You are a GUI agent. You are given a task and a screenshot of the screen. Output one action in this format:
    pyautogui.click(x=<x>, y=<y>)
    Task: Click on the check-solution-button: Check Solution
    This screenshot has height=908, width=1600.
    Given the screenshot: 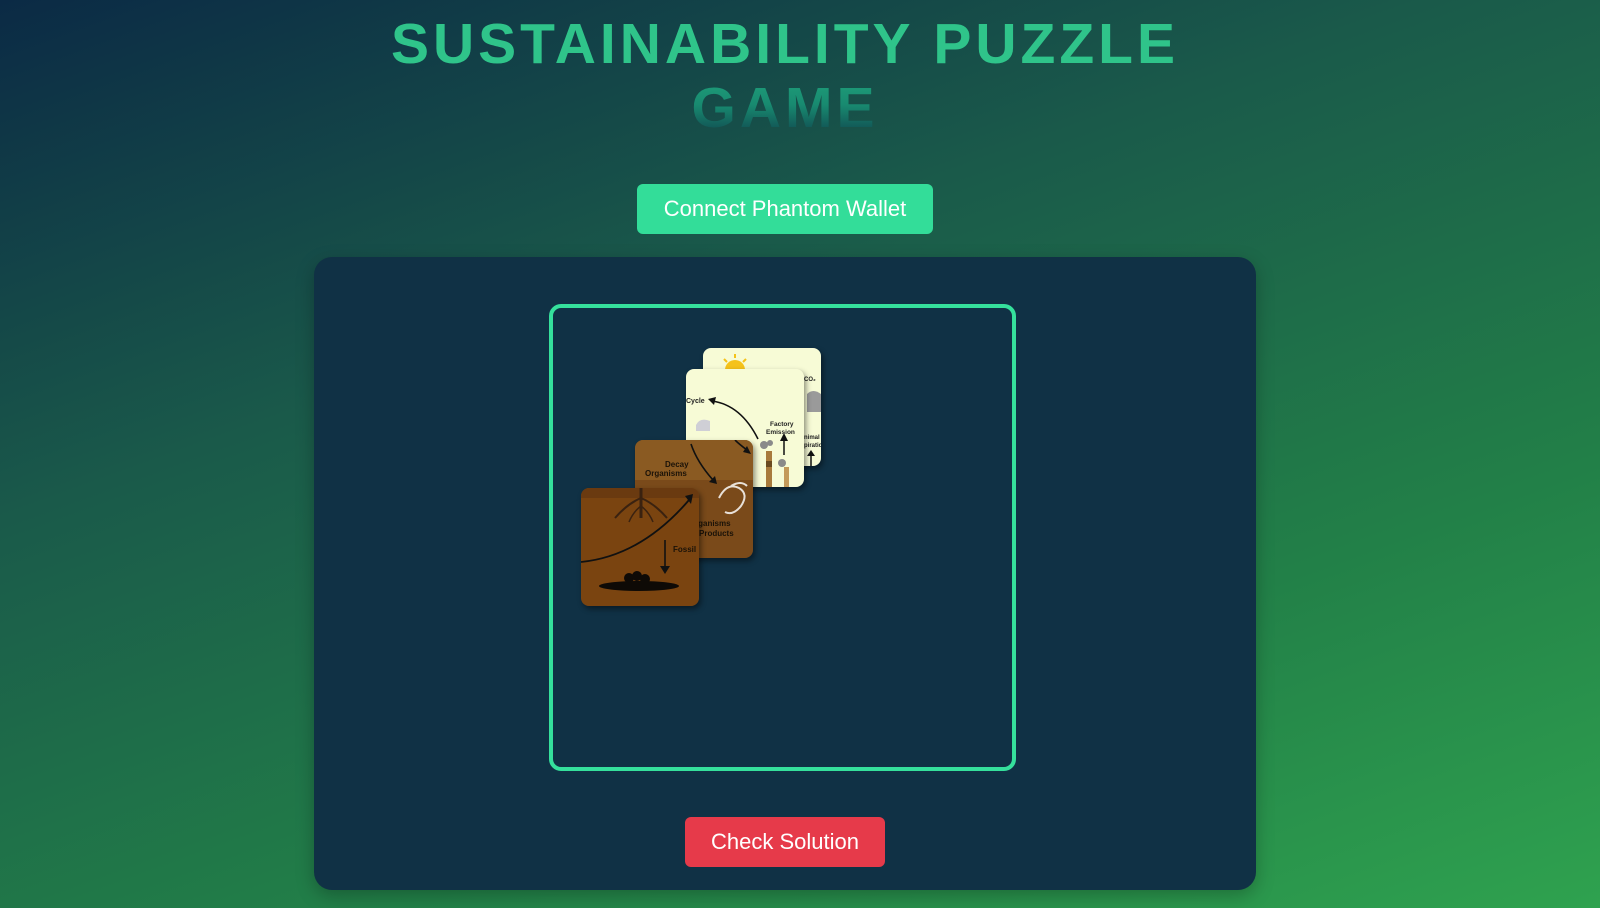 What is the action you would take?
    pyautogui.click(x=785, y=842)
    